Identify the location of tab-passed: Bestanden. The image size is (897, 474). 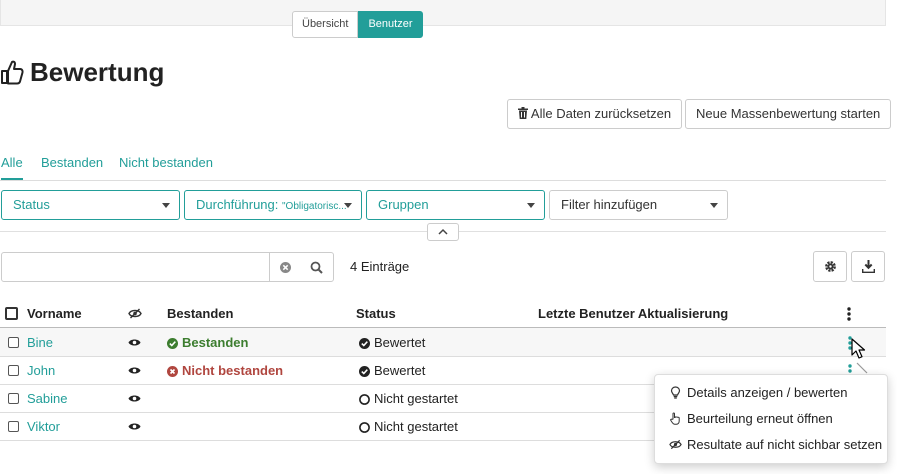
(72, 163).